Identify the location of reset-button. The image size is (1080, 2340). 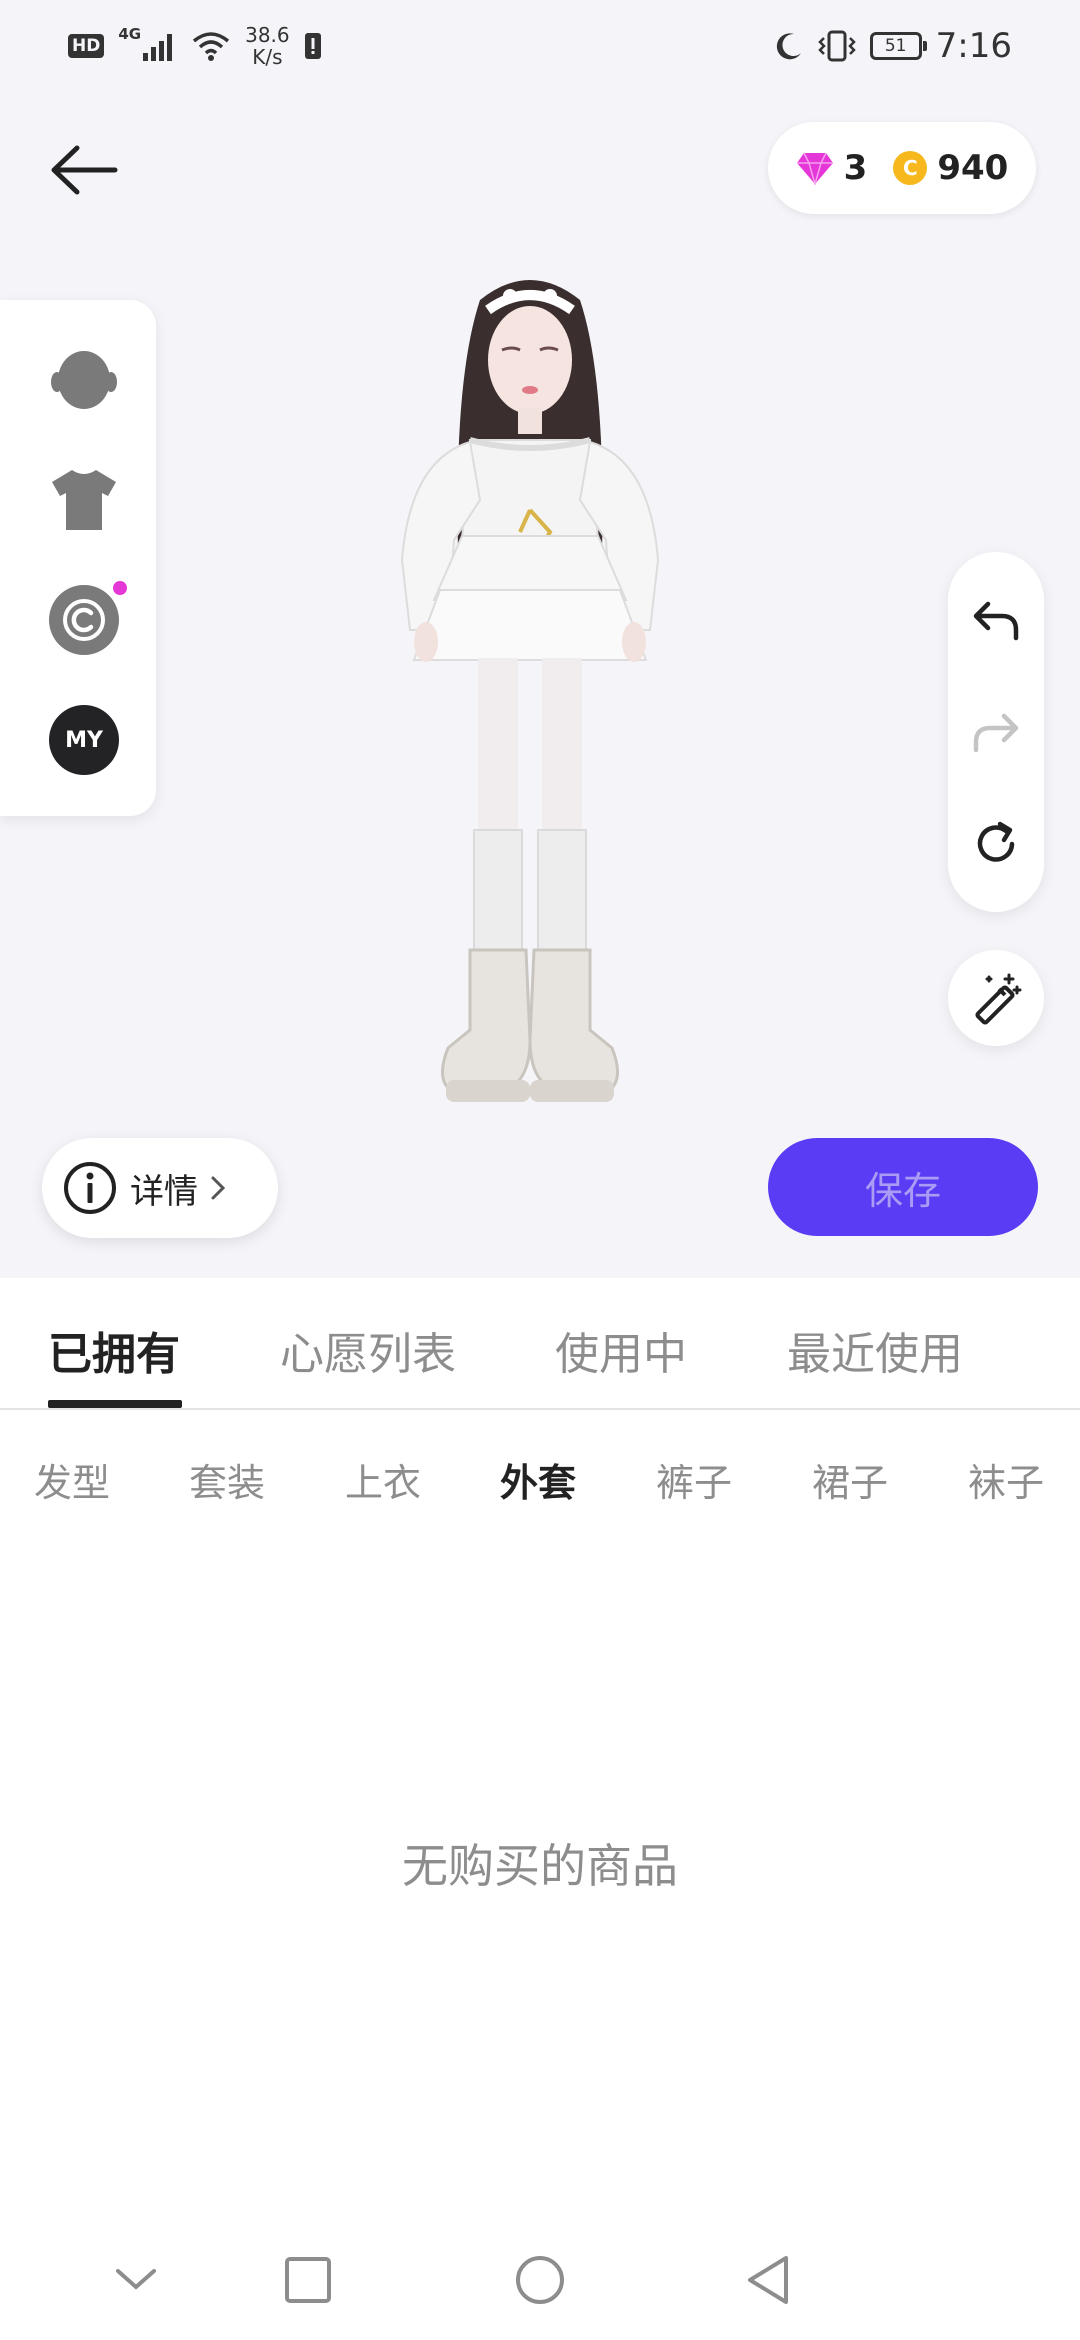
(996, 844).